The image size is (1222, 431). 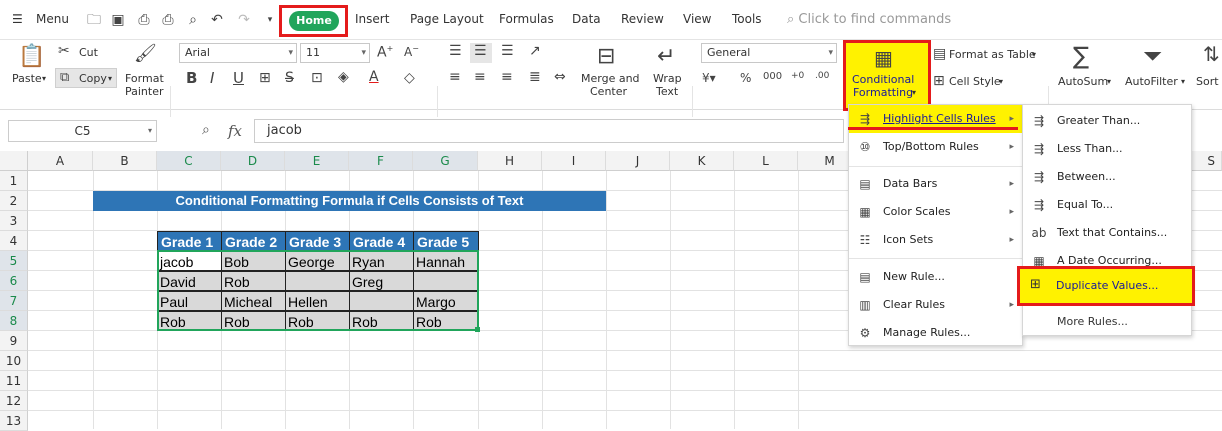 I want to click on format-painter-label-2: Painter, so click(x=144, y=92).